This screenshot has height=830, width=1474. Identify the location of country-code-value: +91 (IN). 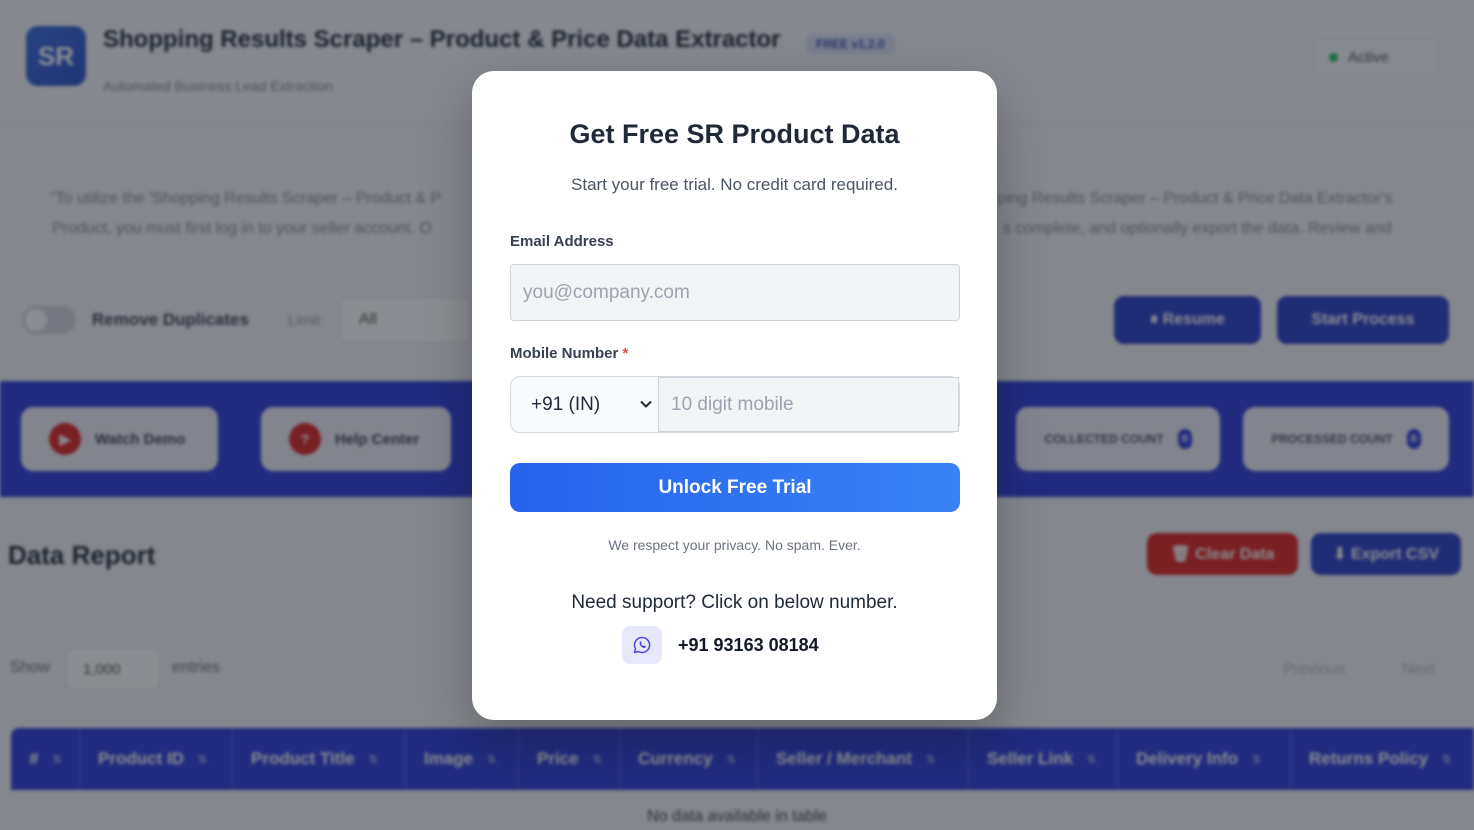
(566, 404).